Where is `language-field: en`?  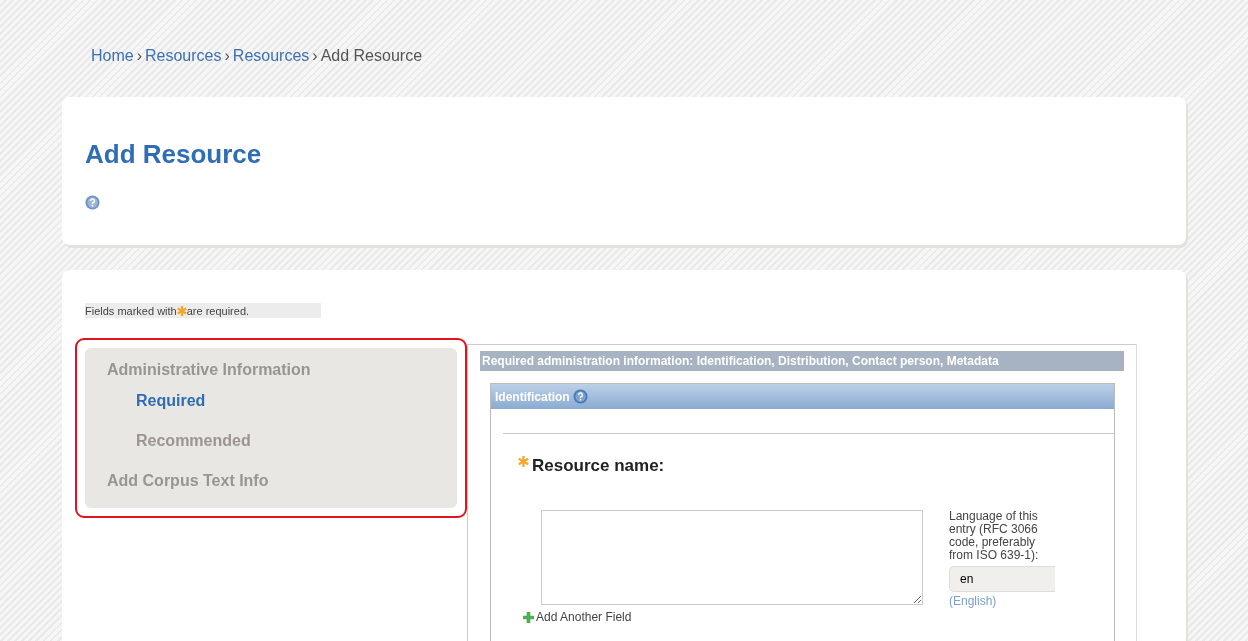 language-field: en is located at coordinates (1002, 579).